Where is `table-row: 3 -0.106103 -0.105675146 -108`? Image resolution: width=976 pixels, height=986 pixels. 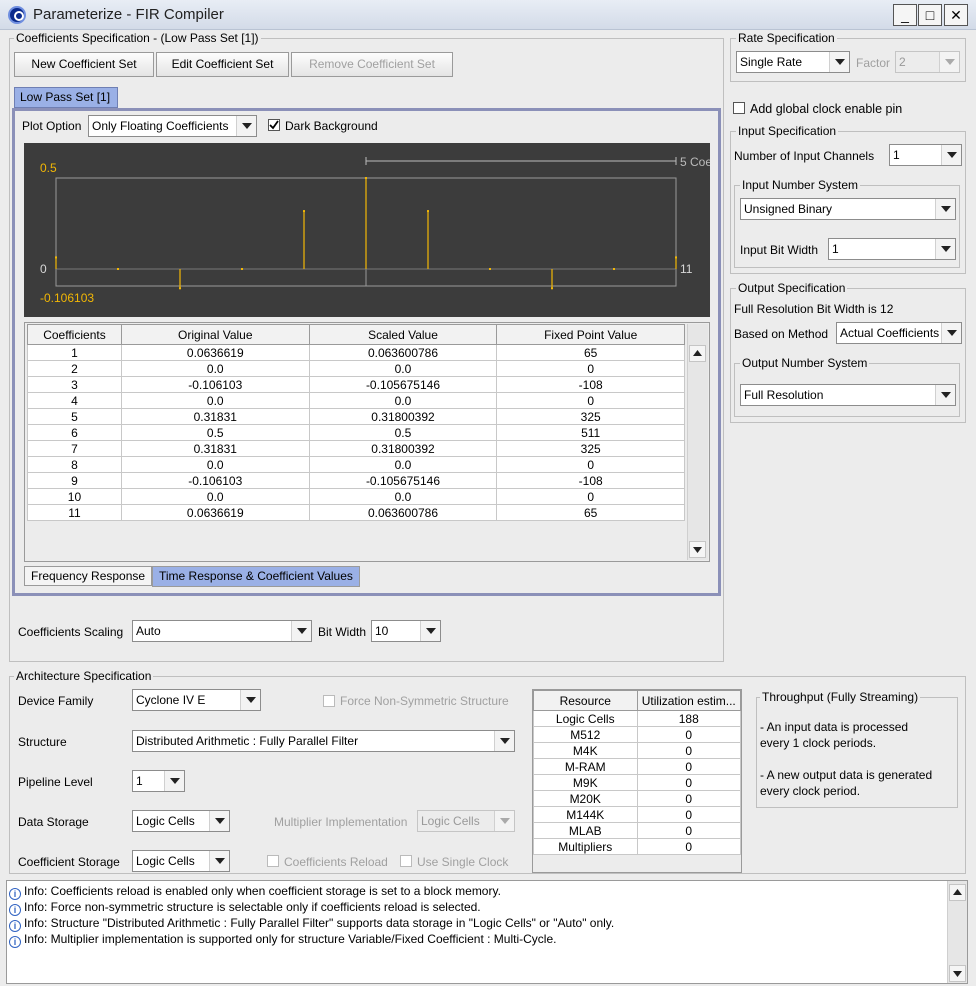 table-row: 3 -0.106103 -0.105675146 -108 is located at coordinates (356, 384).